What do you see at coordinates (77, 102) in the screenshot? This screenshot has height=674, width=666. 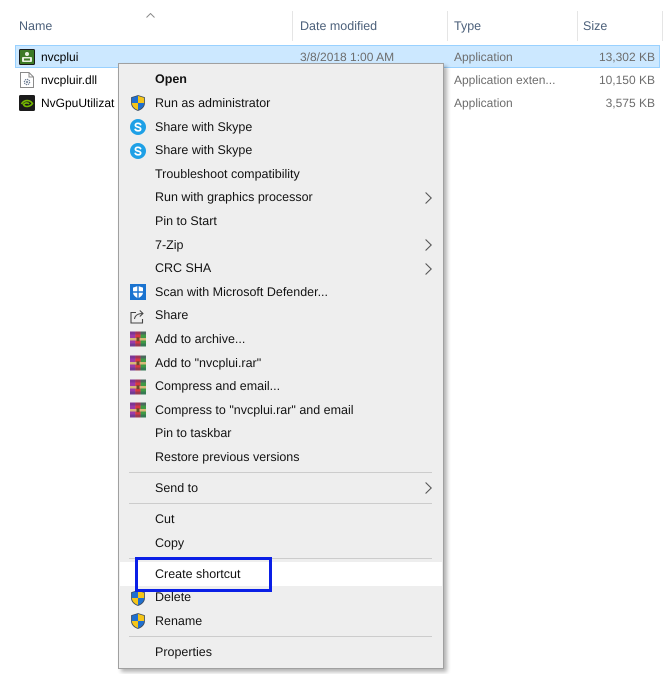 I see `file-name: NvGpuUtilizat` at bounding box center [77, 102].